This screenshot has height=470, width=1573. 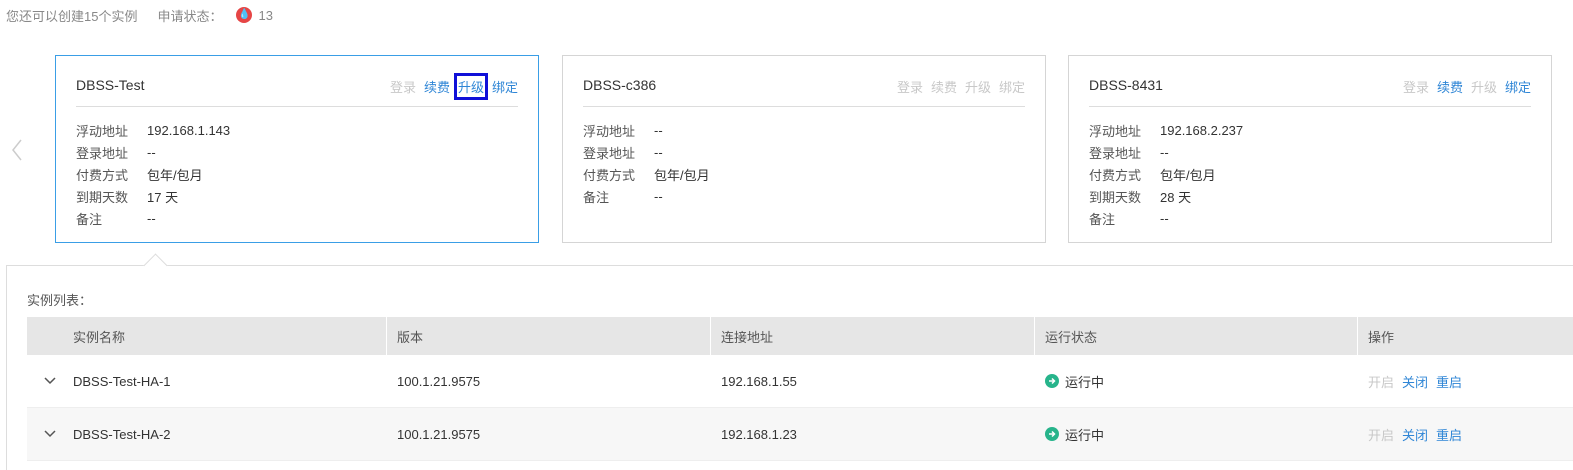 What do you see at coordinates (1126, 85) in the screenshot?
I see `card-title: DBSS-8431` at bounding box center [1126, 85].